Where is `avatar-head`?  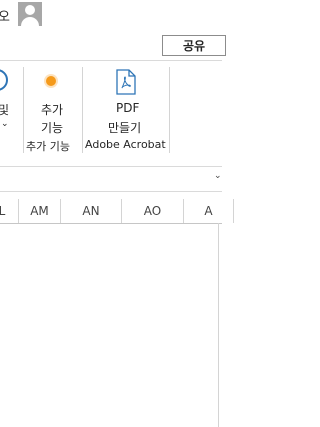
avatar-head is located at coordinates (30, 10).